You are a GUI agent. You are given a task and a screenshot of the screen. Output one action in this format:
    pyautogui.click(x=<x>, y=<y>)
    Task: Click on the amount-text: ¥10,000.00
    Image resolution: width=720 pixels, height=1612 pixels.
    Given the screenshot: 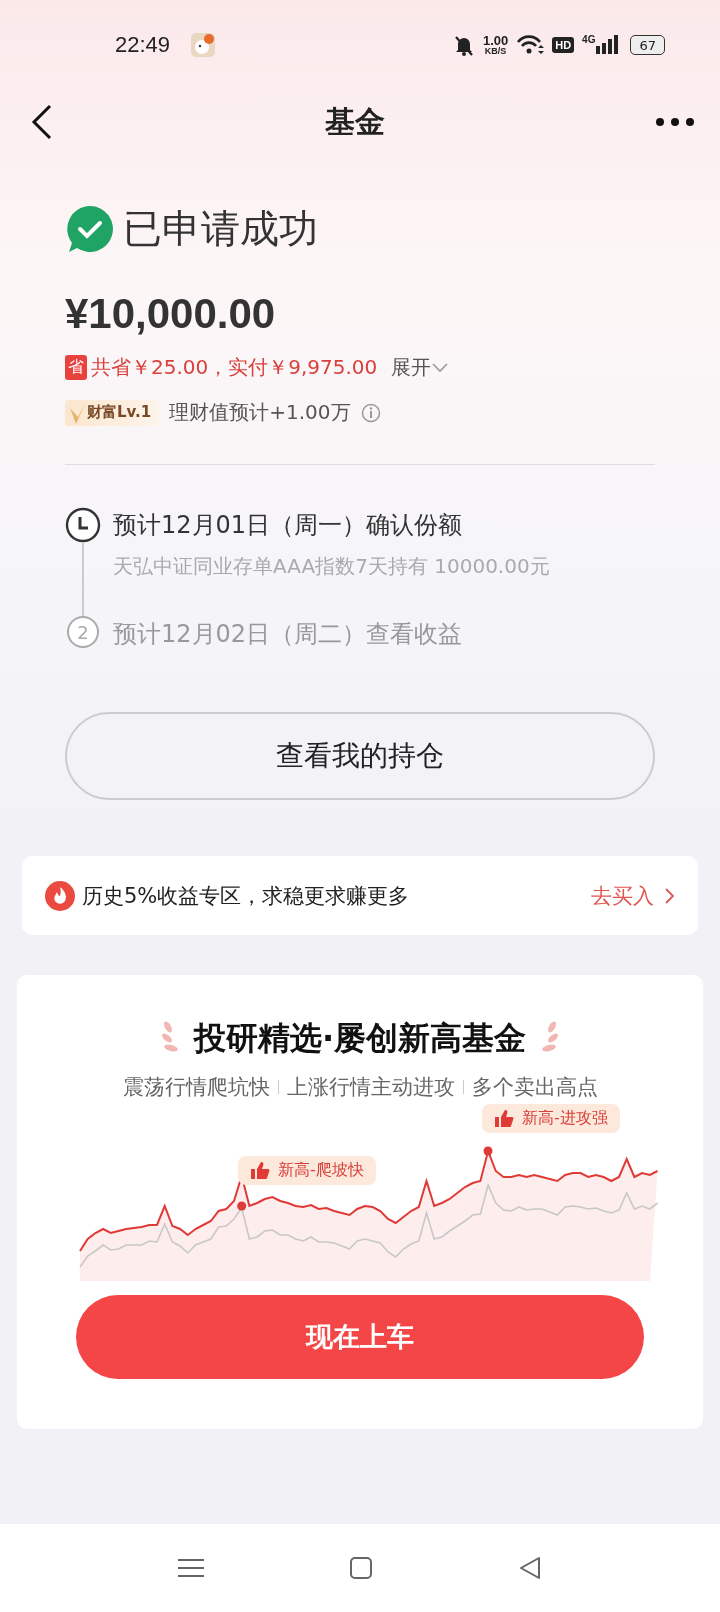 What is the action you would take?
    pyautogui.click(x=171, y=314)
    